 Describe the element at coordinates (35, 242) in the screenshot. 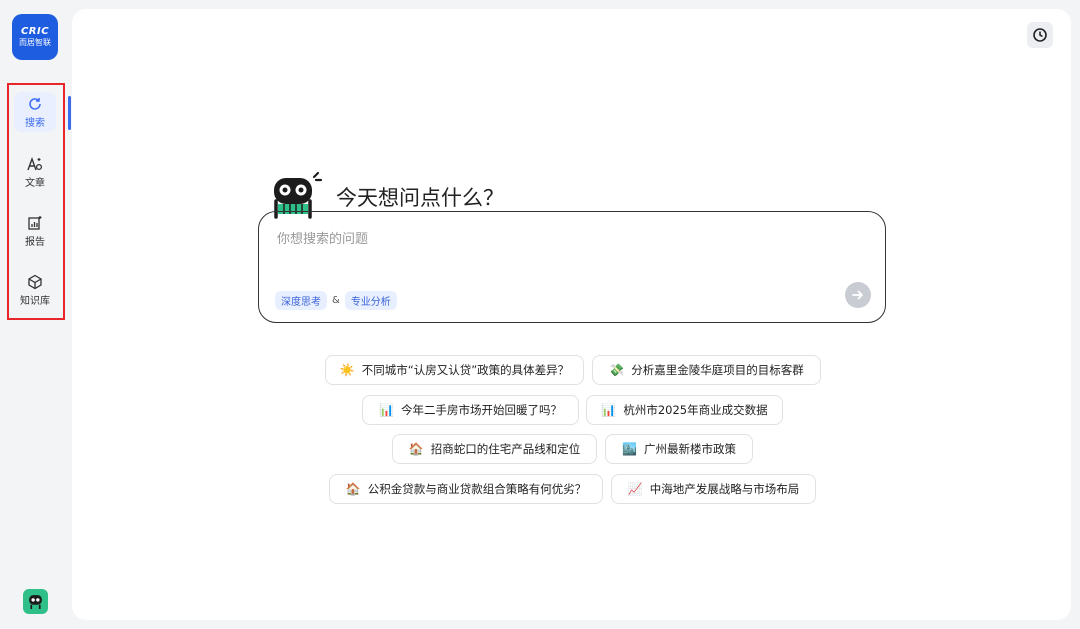

I see `nav-item-label: 报告` at that location.